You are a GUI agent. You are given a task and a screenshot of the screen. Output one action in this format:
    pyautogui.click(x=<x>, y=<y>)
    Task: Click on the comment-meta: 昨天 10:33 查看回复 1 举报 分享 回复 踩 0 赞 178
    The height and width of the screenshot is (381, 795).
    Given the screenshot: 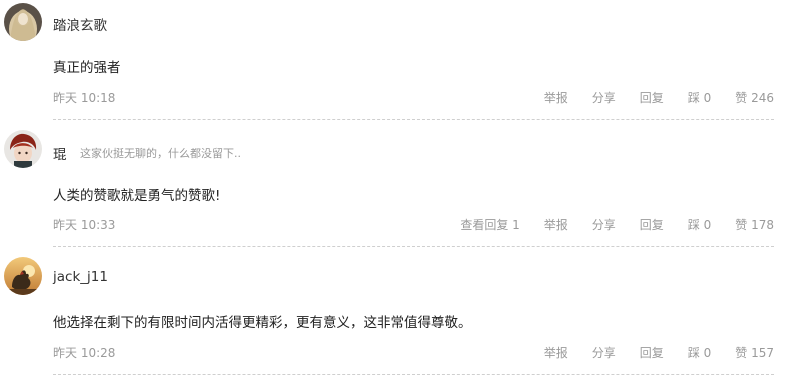 What is the action you would take?
    pyautogui.click(x=413, y=224)
    